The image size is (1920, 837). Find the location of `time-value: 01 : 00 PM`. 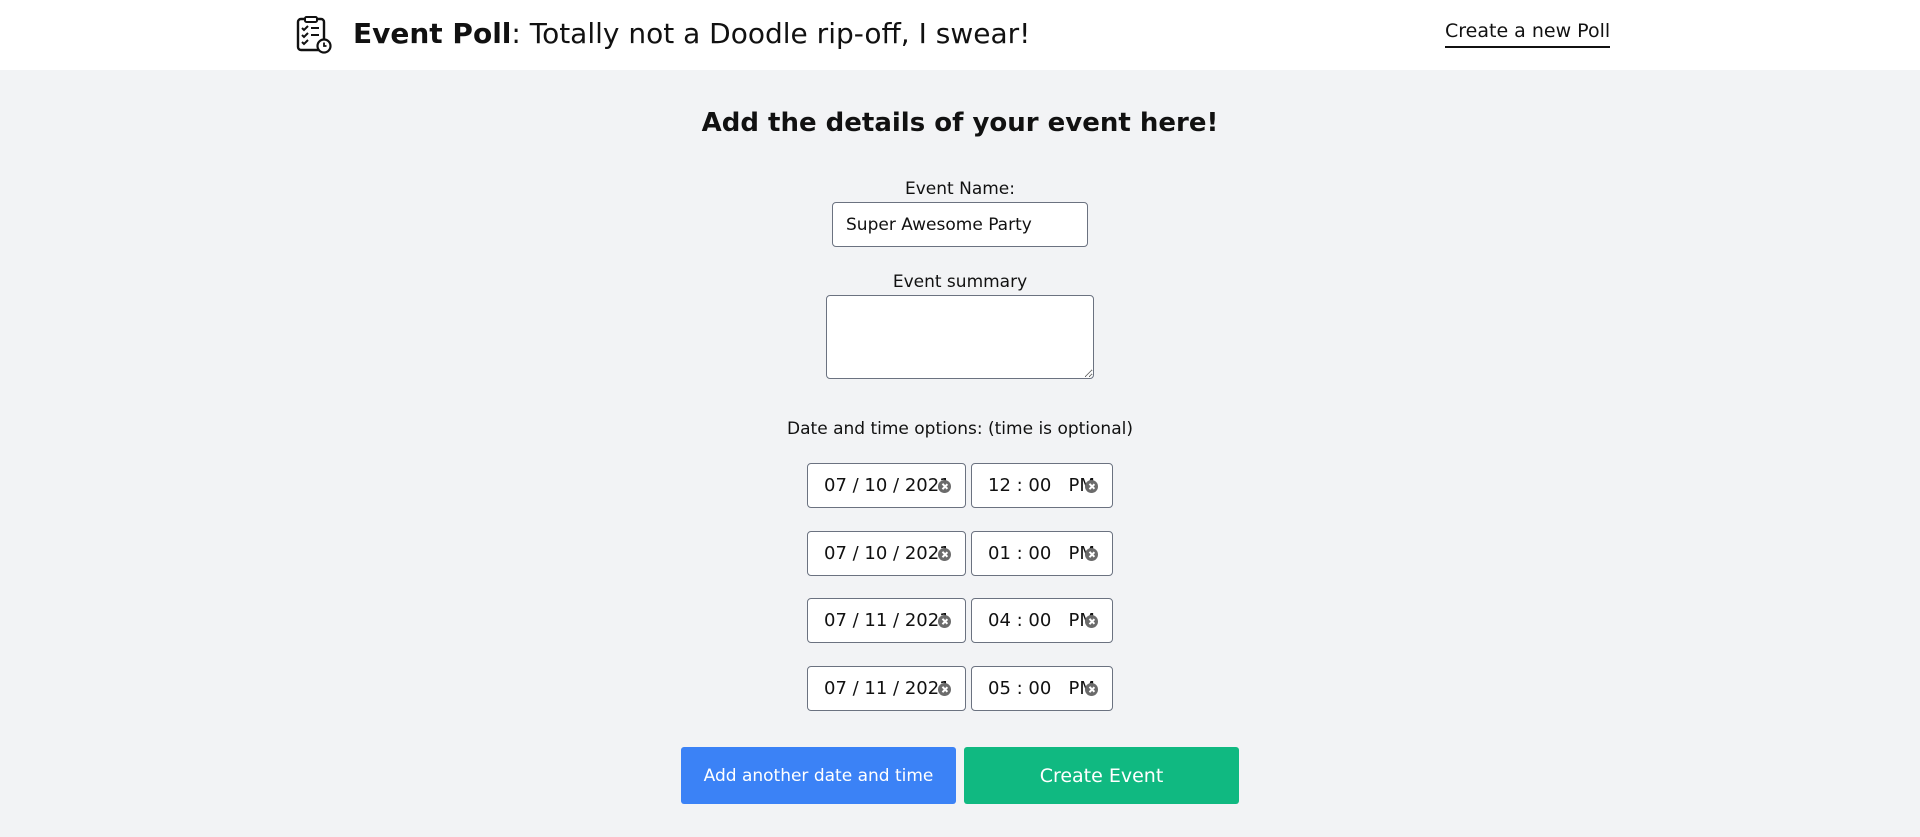

time-value: 01 : 00 PM is located at coordinates (1041, 553).